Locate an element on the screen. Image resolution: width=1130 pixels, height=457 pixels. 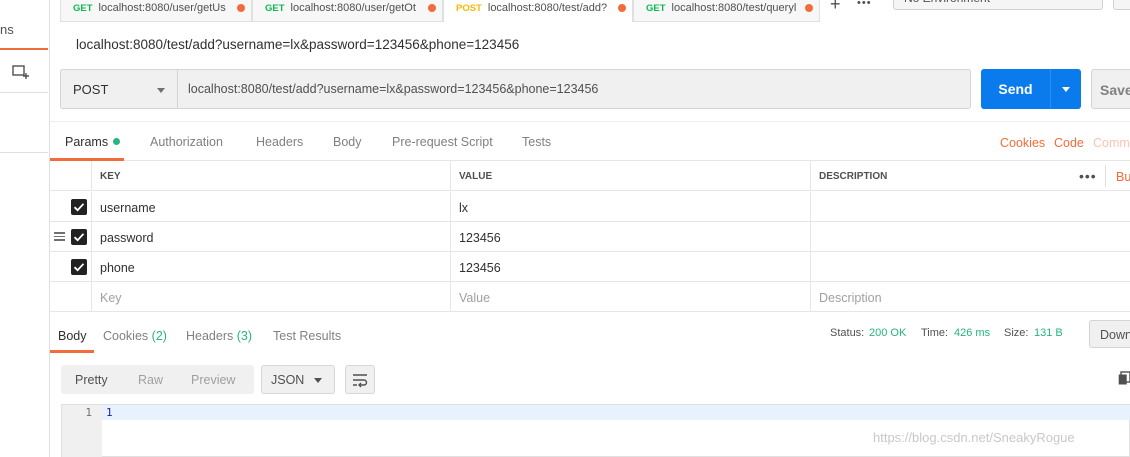
param-value: lx is located at coordinates (631, 207).